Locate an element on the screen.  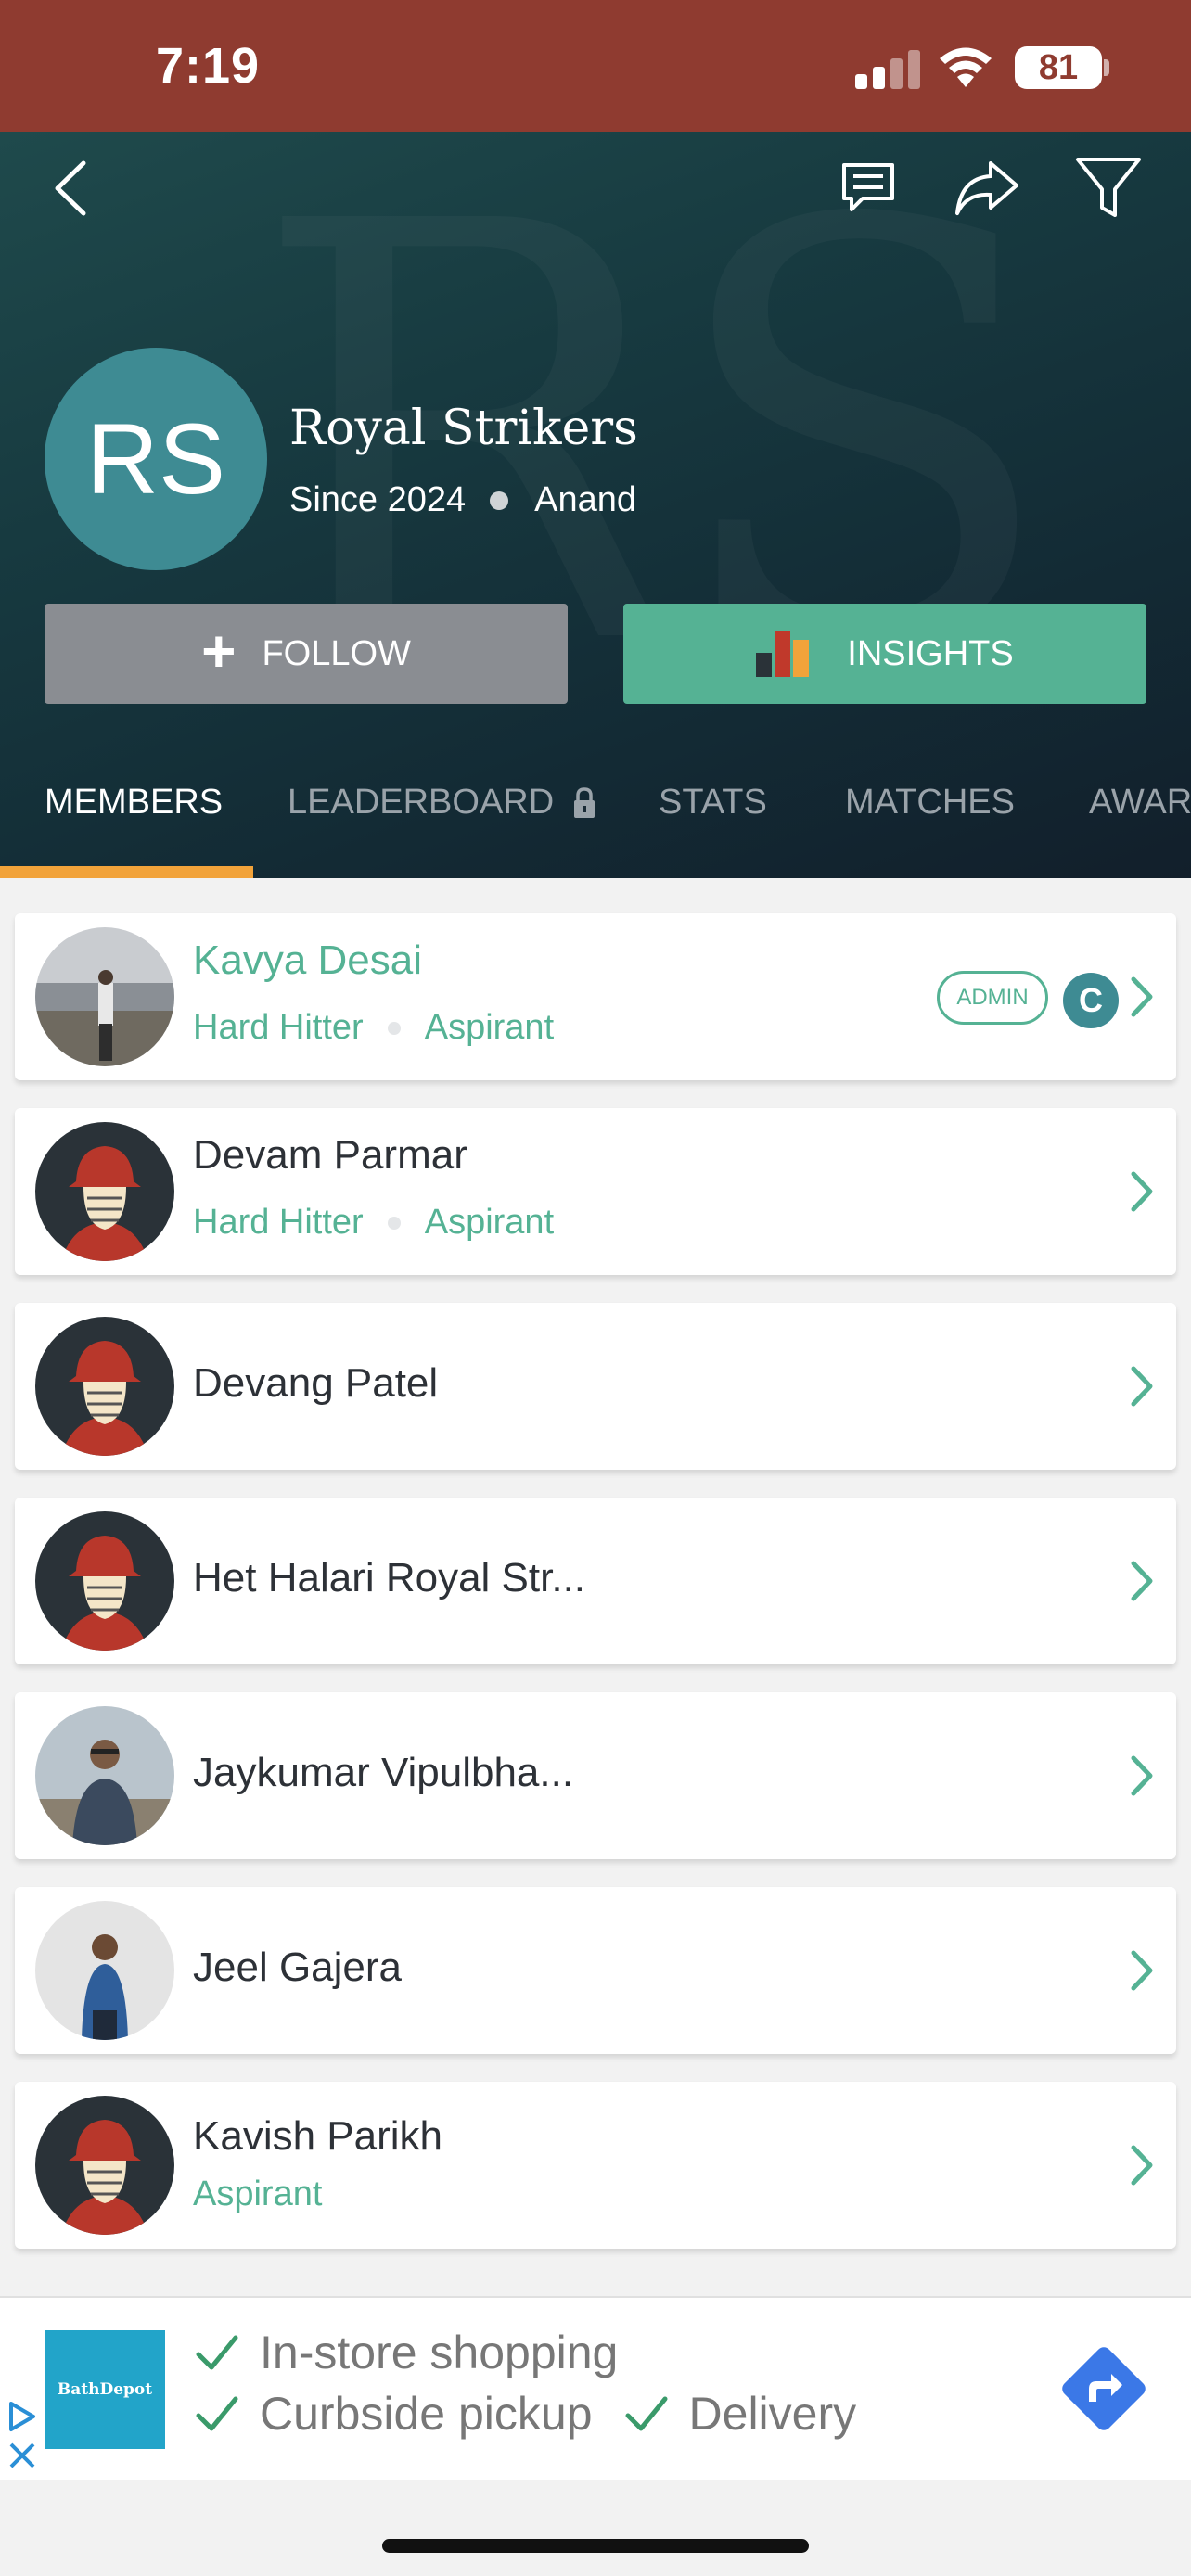
tab-awards-label: AWAR is located at coordinates (1140, 803).